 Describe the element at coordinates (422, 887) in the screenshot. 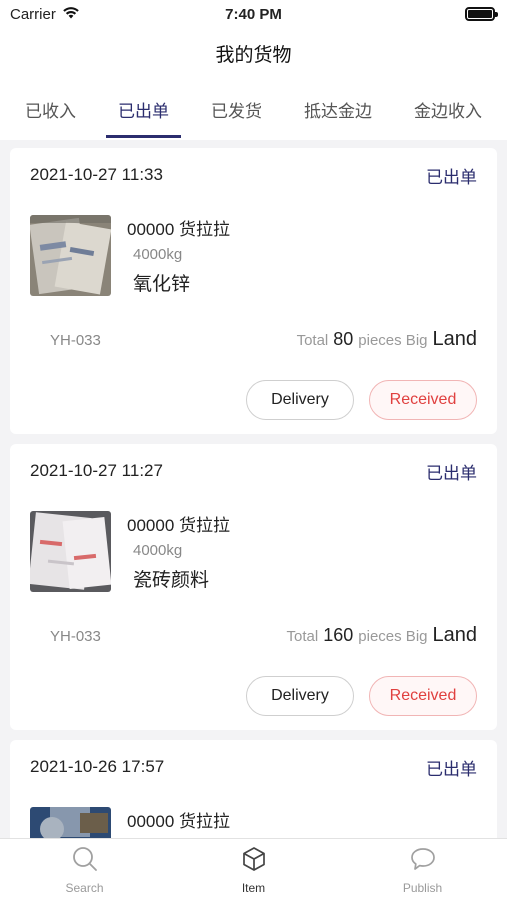

I see `tabbar-publish-label: Publish` at that location.